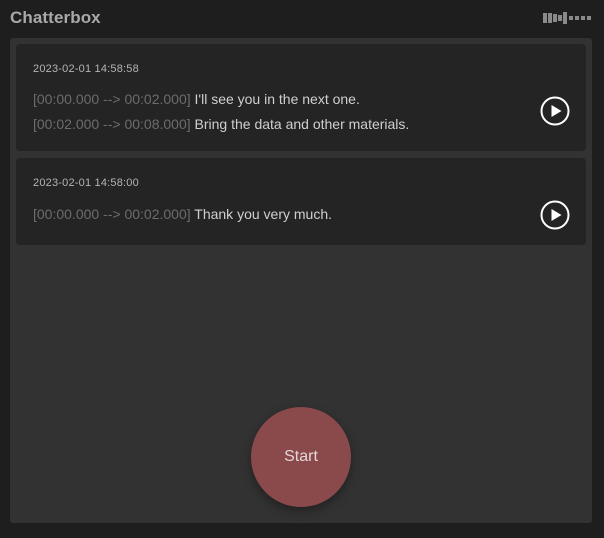  I want to click on line-text: Thank you very much., so click(263, 214).